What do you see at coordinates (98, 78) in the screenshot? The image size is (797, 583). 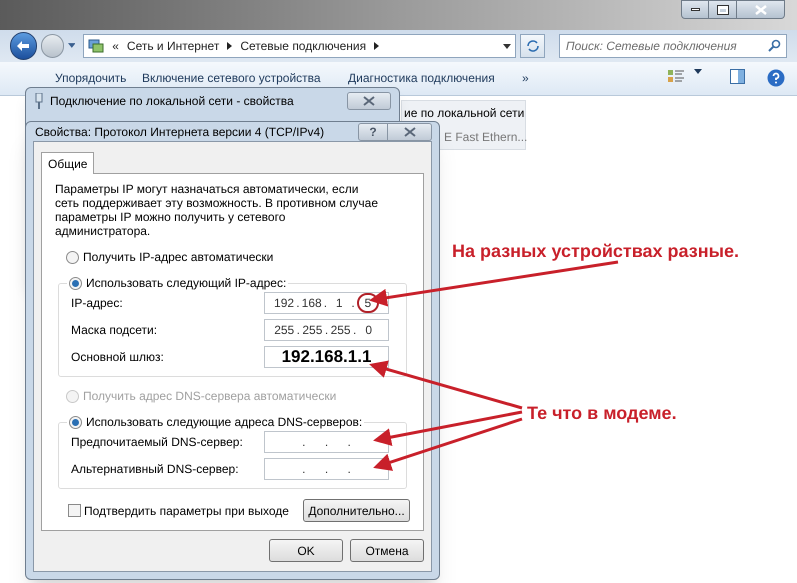 I see `toolbar-item: Упорядочить` at bounding box center [98, 78].